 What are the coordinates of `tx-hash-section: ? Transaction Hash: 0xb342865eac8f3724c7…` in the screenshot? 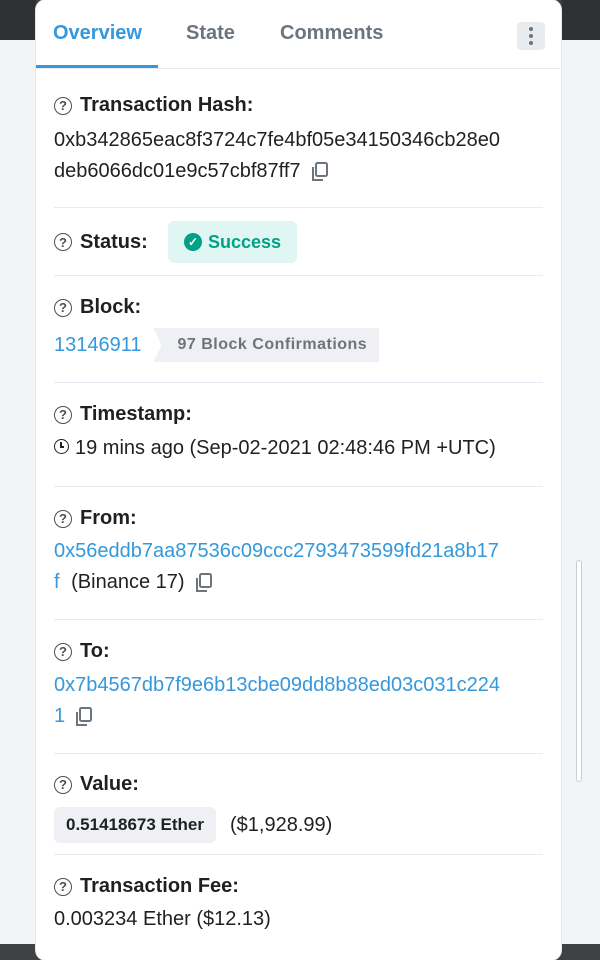 It's located at (298, 138).